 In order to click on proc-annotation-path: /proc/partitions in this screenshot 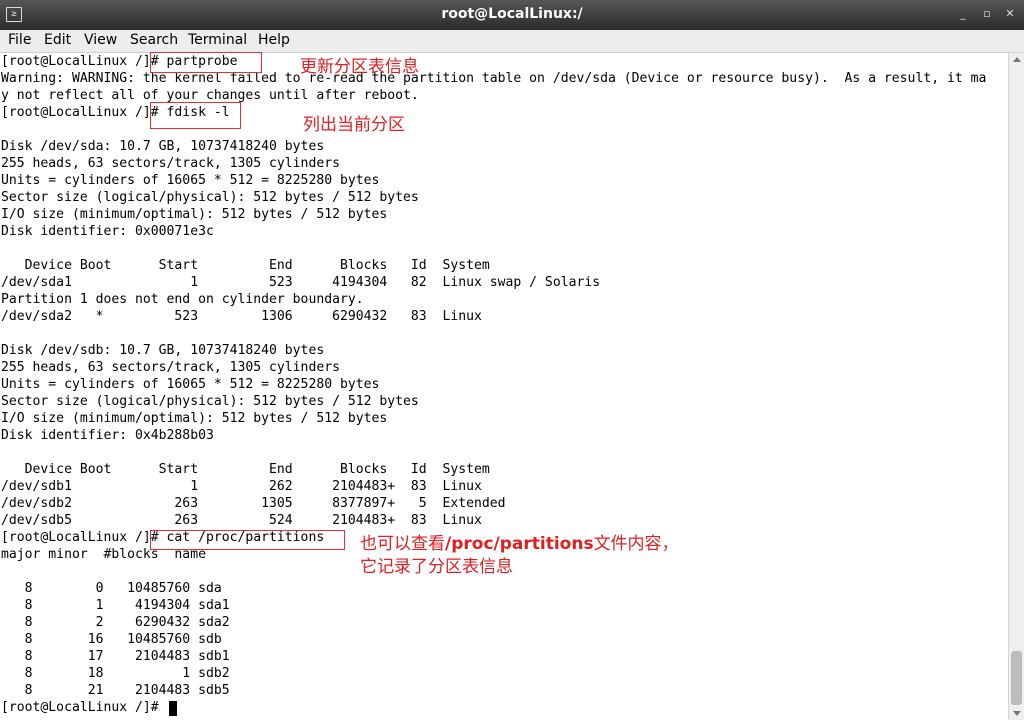, I will do `click(519, 544)`.